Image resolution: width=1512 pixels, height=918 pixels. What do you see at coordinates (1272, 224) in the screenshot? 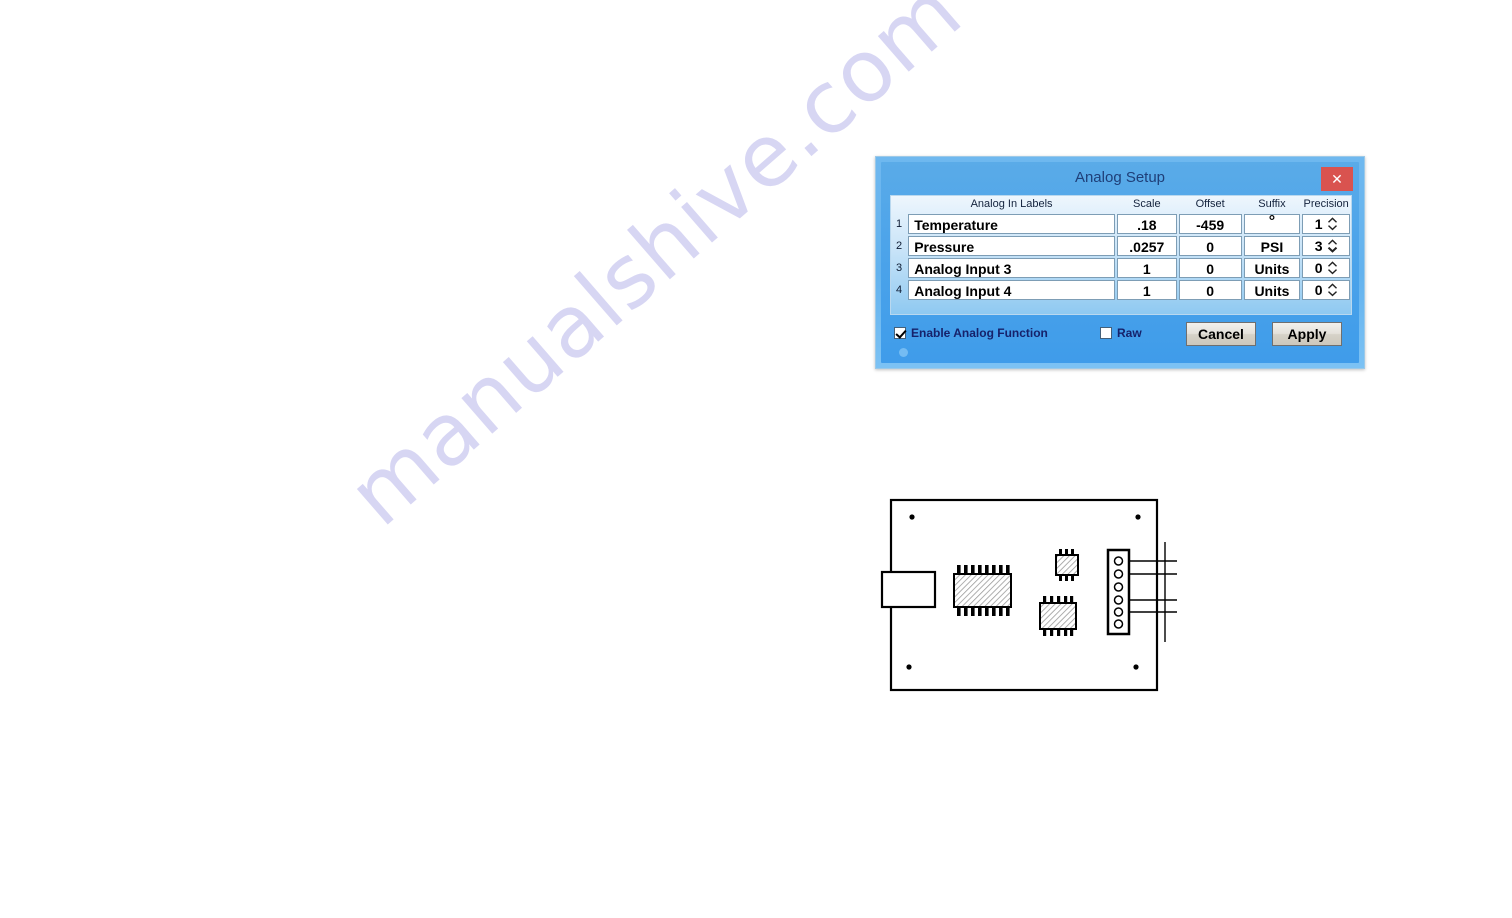
I see `suffix-input: °` at bounding box center [1272, 224].